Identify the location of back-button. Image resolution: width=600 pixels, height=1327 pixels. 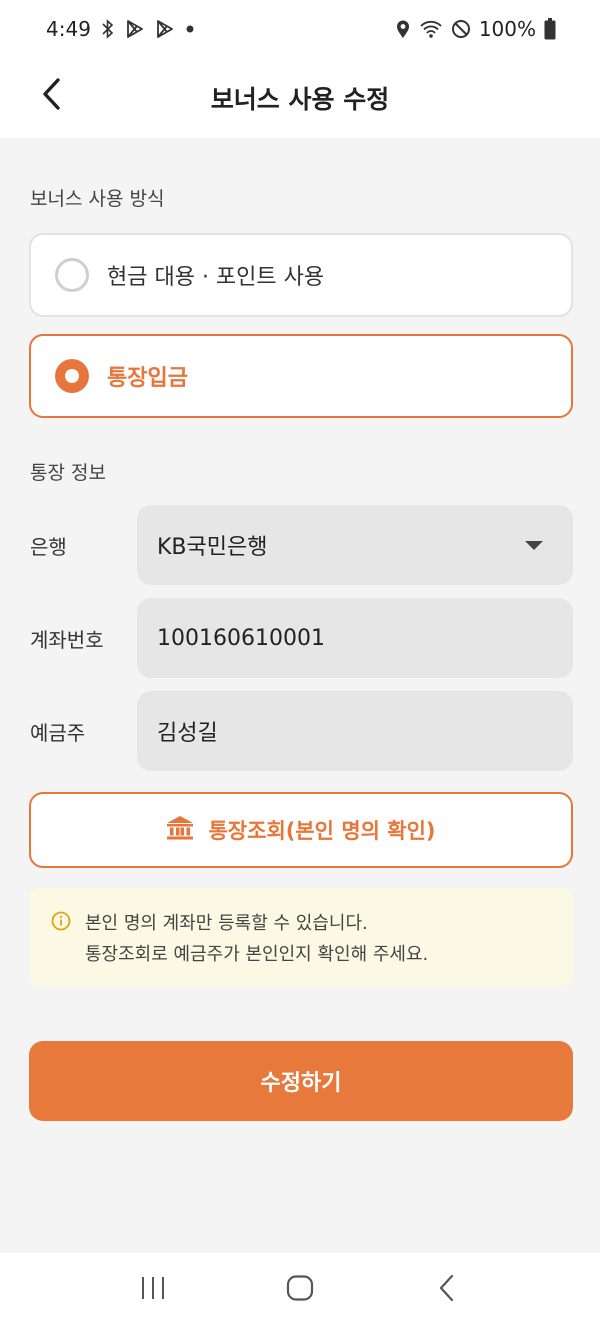
(52, 96).